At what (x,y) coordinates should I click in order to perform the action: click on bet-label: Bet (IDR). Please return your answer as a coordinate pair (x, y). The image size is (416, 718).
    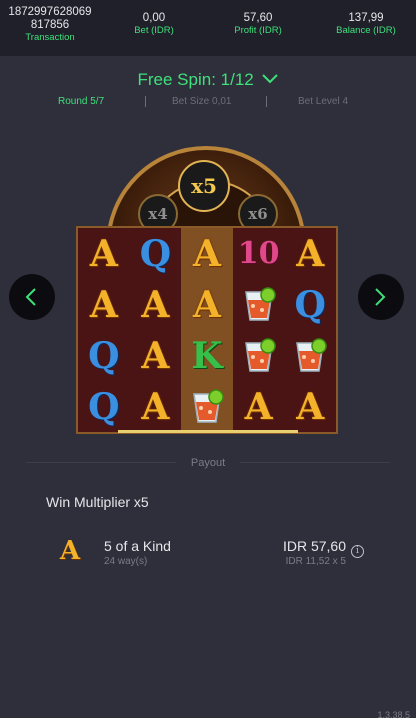
    Looking at the image, I should click on (154, 30).